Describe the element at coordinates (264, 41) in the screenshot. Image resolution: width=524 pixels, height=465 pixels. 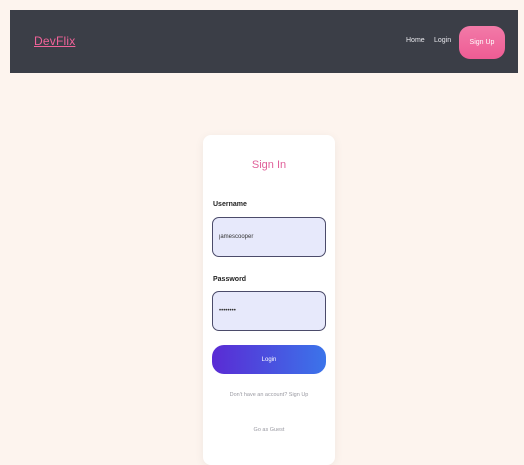
I see `navbar: DevFlix Home Login Sign Up` at that location.